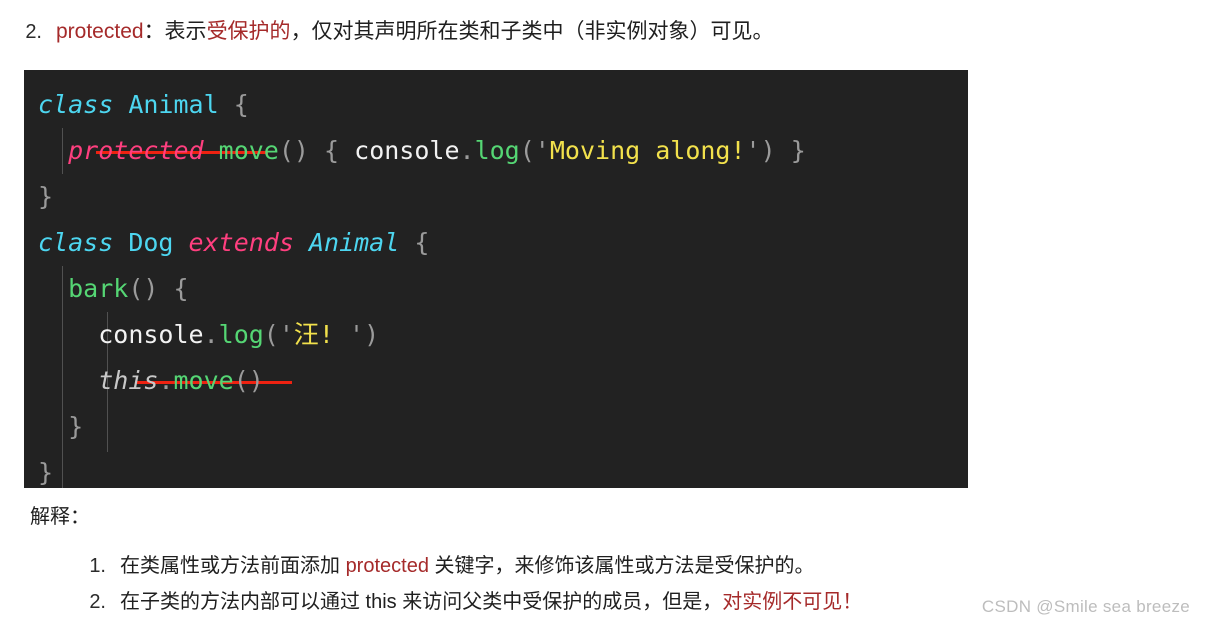 The height and width of the screenshot is (627, 1206). Describe the element at coordinates (60, 517) in the screenshot. I see `explanation-heading: 解释：` at that location.